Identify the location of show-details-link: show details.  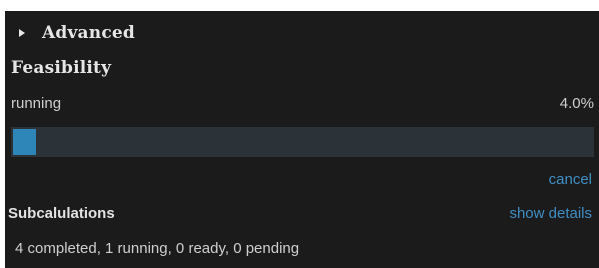
(550, 213).